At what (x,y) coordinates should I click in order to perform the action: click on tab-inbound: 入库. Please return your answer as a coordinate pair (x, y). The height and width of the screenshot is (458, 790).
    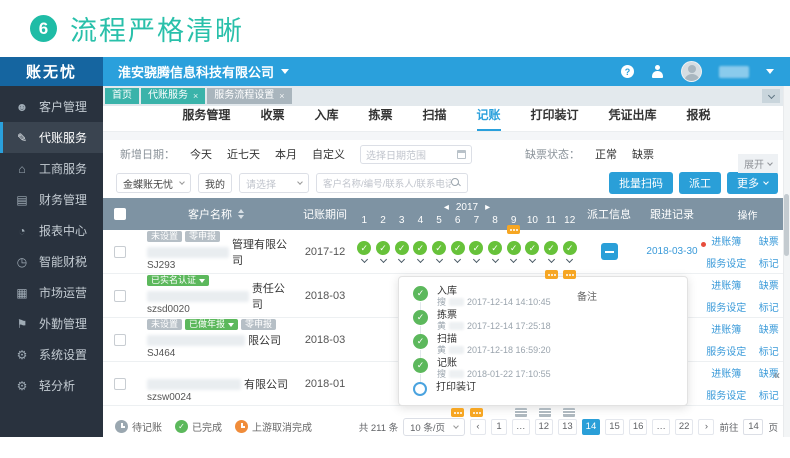
    Looking at the image, I should click on (326, 118).